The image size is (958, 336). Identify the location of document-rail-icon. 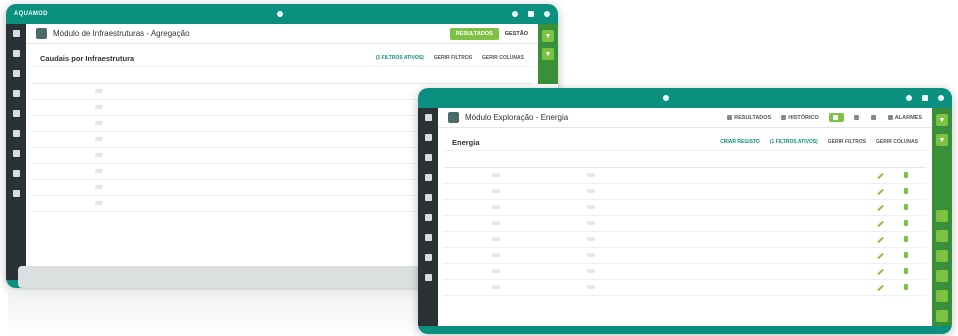
(942, 216).